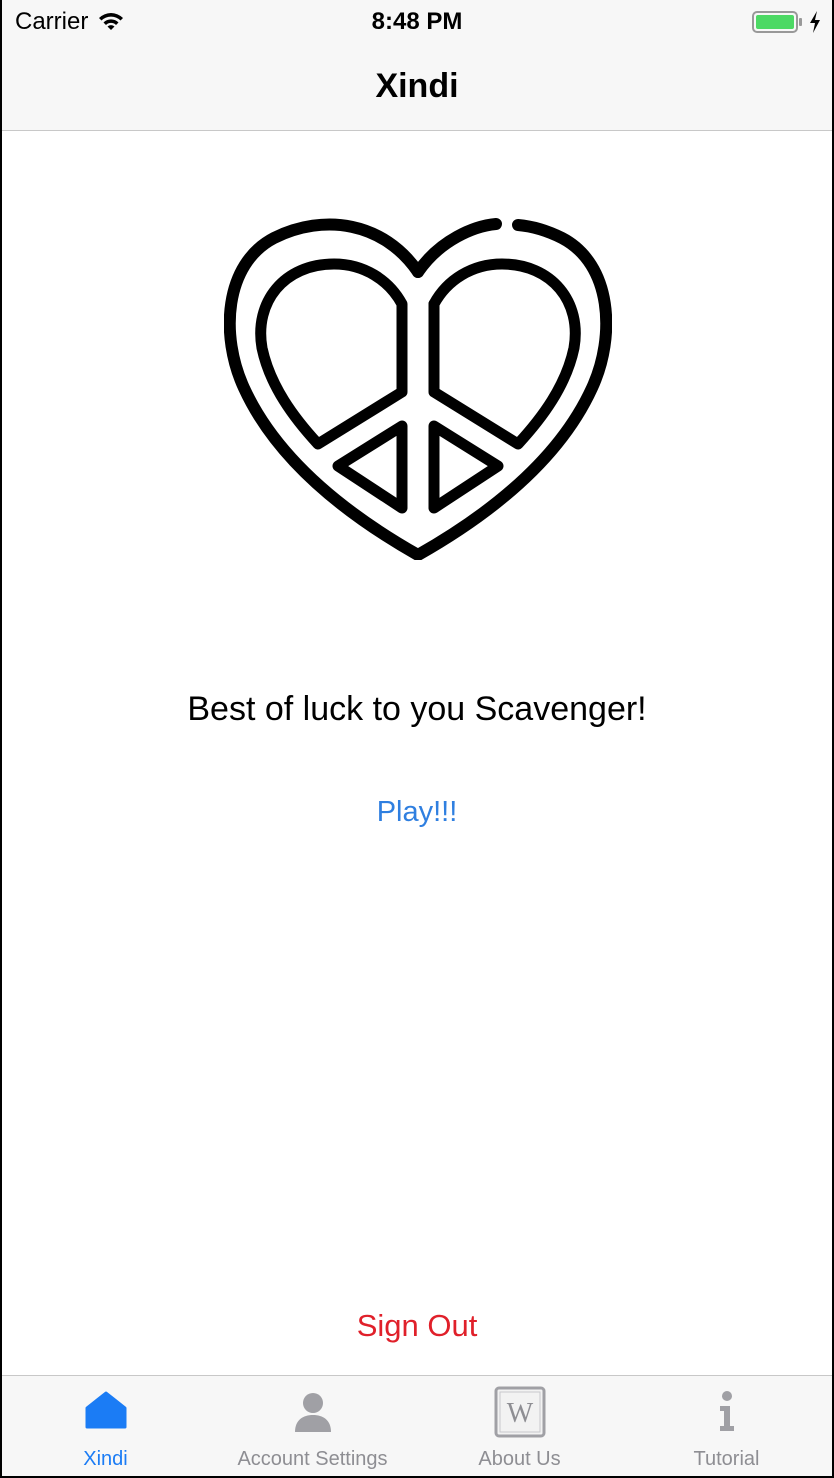 This screenshot has height=1478, width=834. I want to click on person-icon, so click(312, 1412).